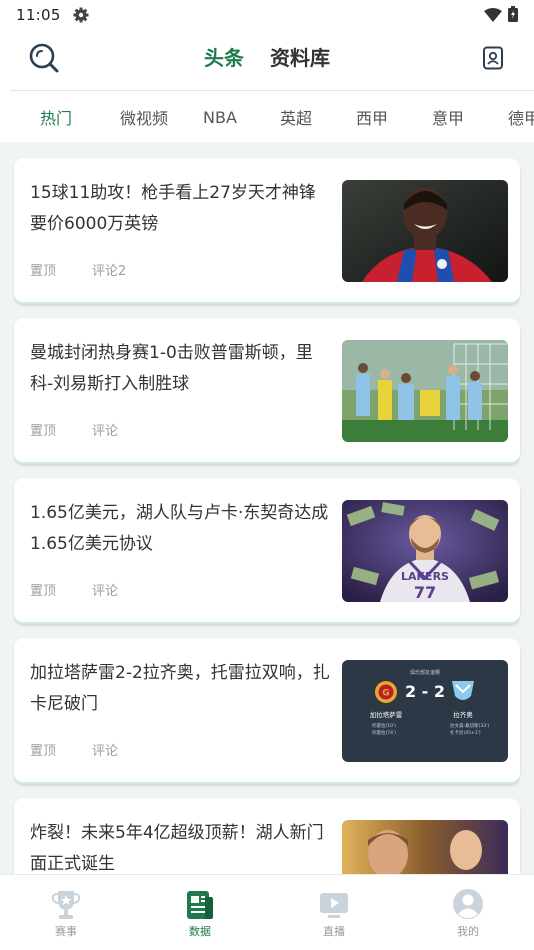  What do you see at coordinates (220, 117) in the screenshot?
I see `category-tab-nba: NBA` at bounding box center [220, 117].